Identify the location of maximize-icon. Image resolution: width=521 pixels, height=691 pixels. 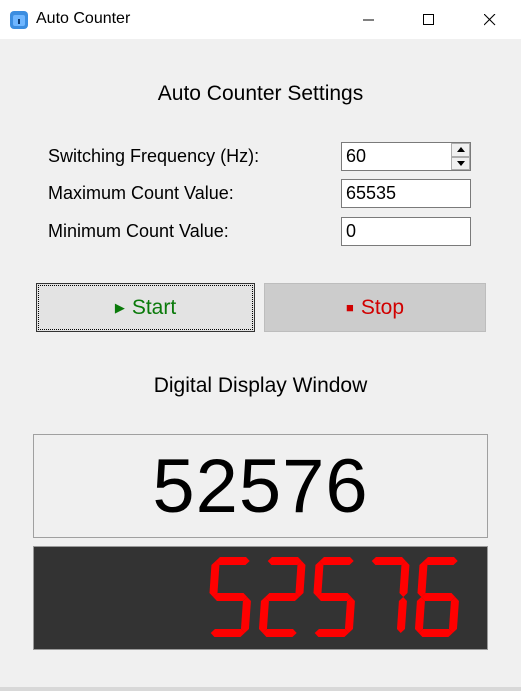
(428, 19).